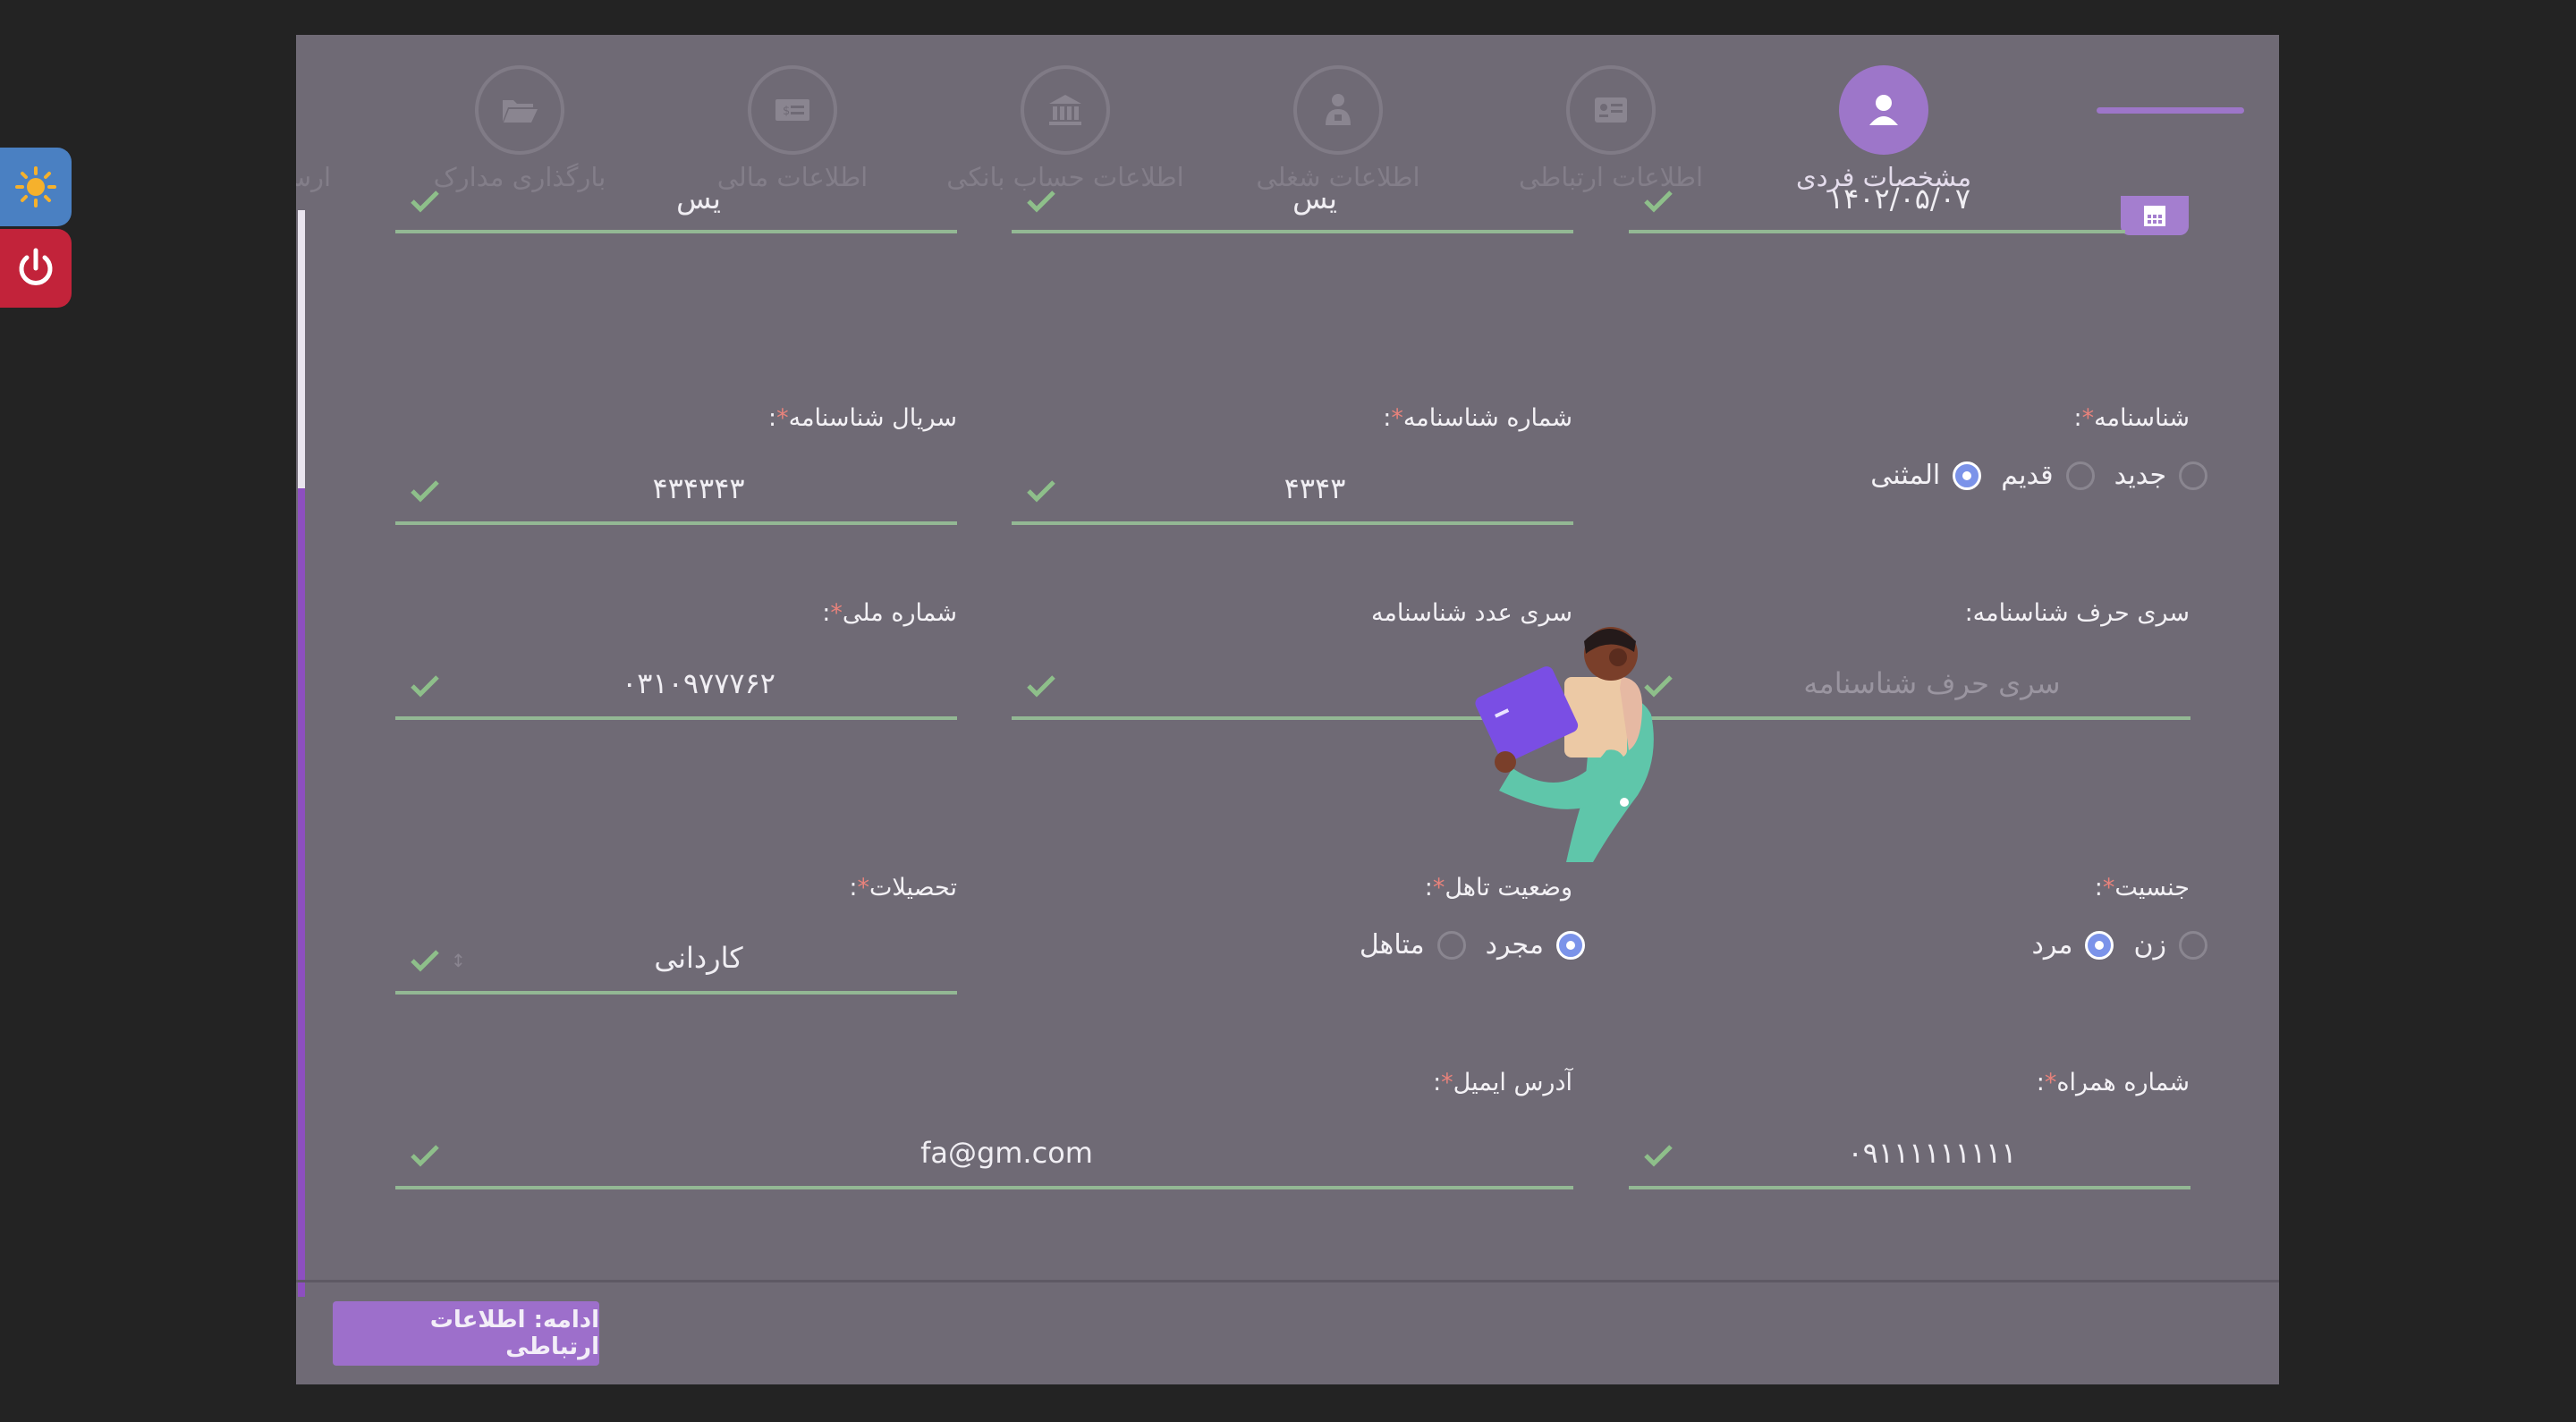 The height and width of the screenshot is (1422, 2576). I want to click on education-label: تحصیلات*:, so click(903, 887).